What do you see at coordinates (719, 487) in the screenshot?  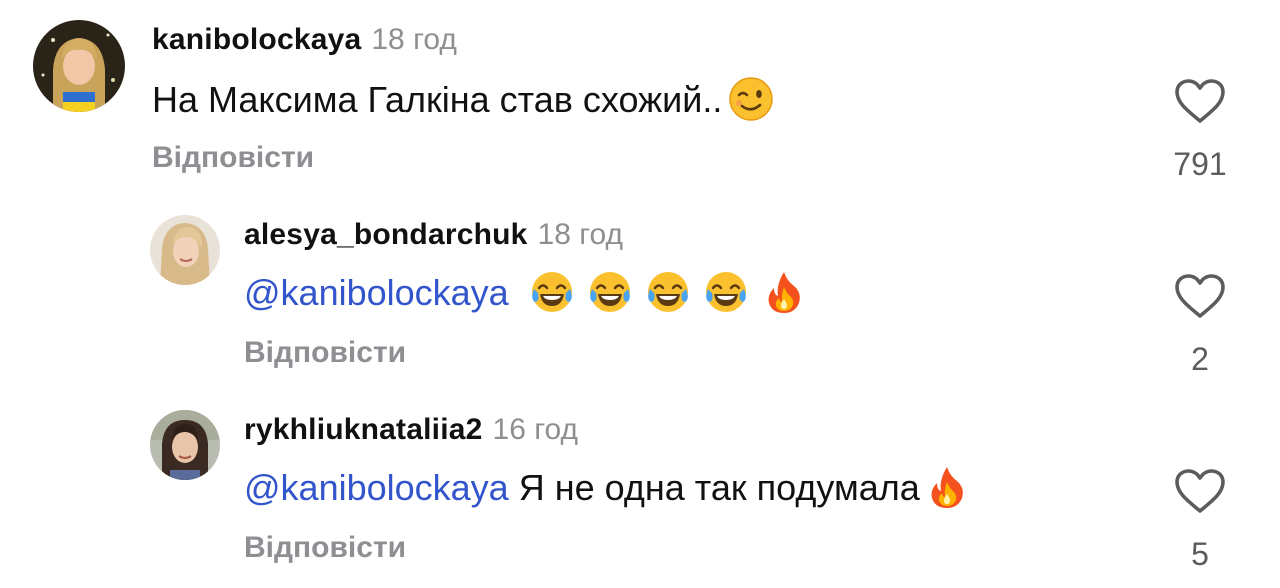 I see `comment-body: Я не одна так подумала` at bounding box center [719, 487].